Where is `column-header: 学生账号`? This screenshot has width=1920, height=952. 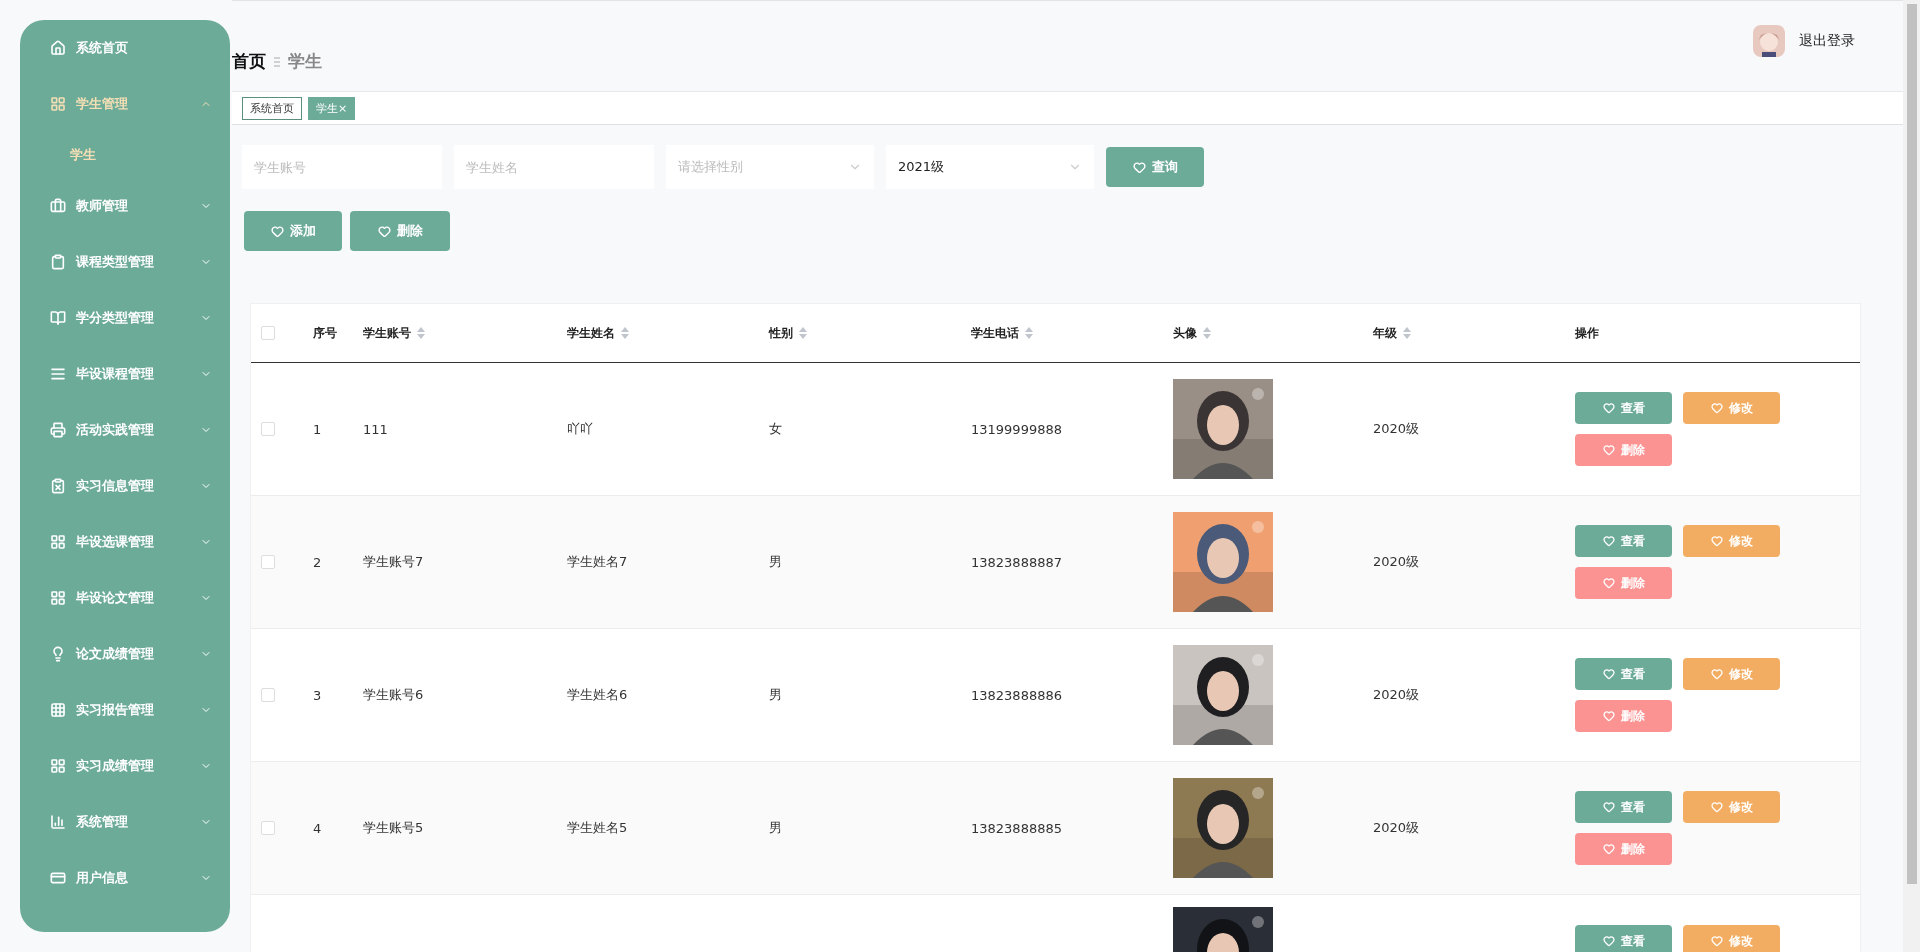 column-header: 学生账号 is located at coordinates (465, 333).